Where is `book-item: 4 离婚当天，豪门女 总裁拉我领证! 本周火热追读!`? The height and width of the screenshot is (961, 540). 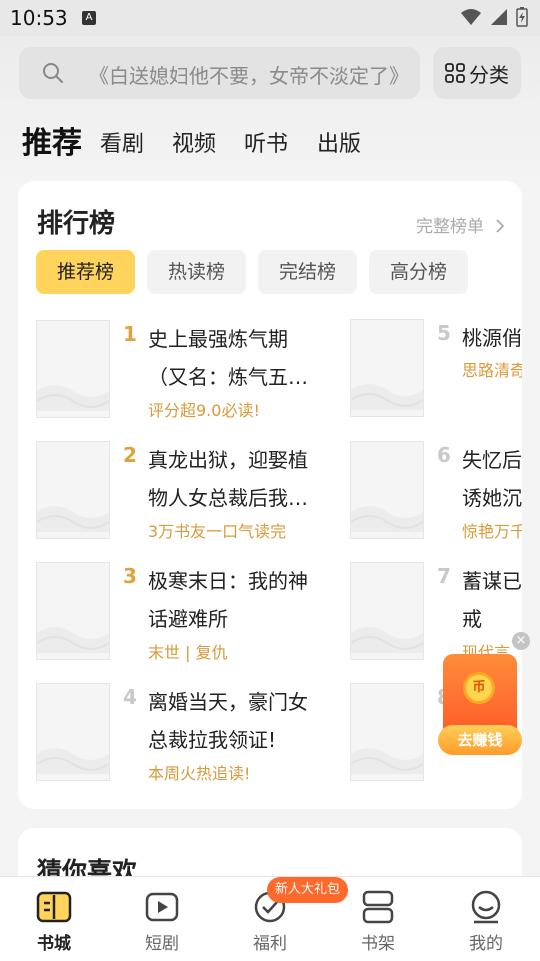
book-item: 4 离婚当天，豪门女 总裁拉我领证! 本周火热追读! is located at coordinates (186, 738).